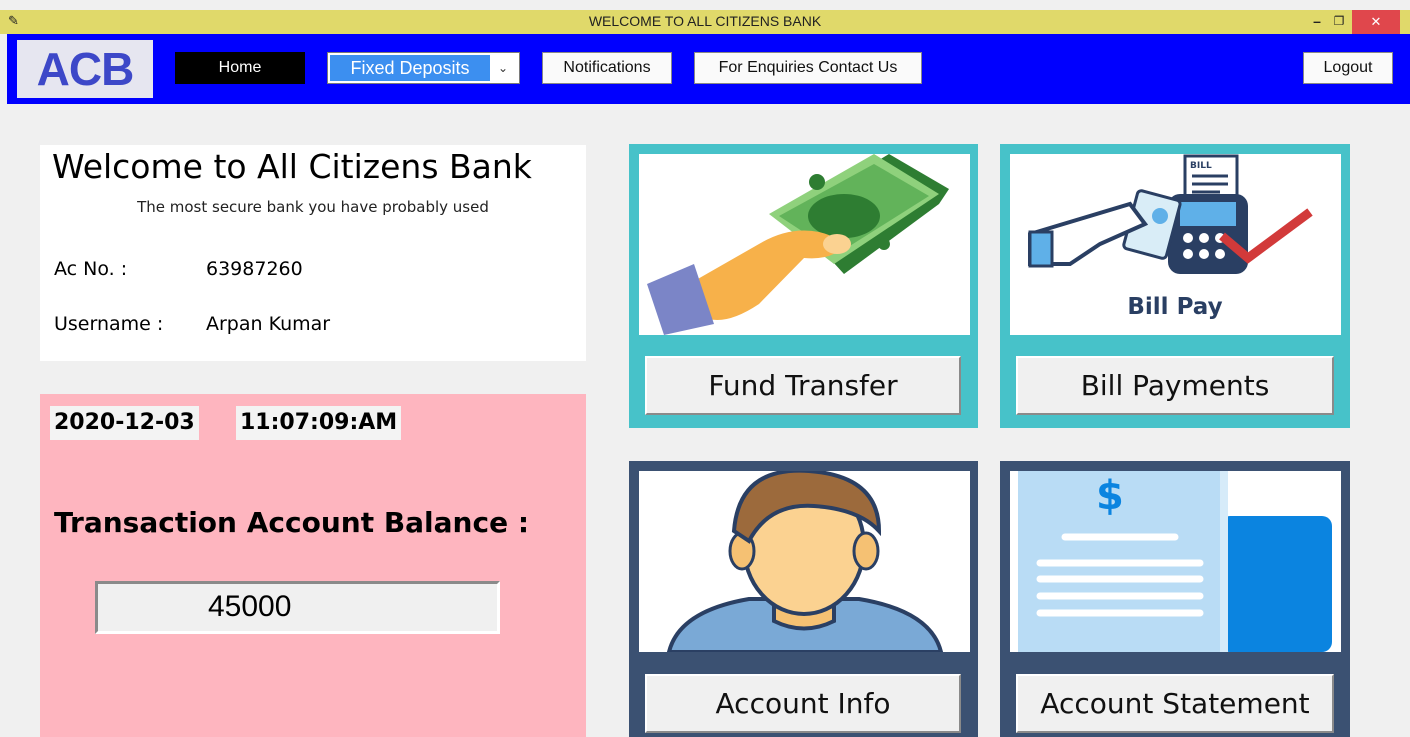 This screenshot has height=737, width=1410. I want to click on fund-transfer-tile: Fund Transfer, so click(803, 286).